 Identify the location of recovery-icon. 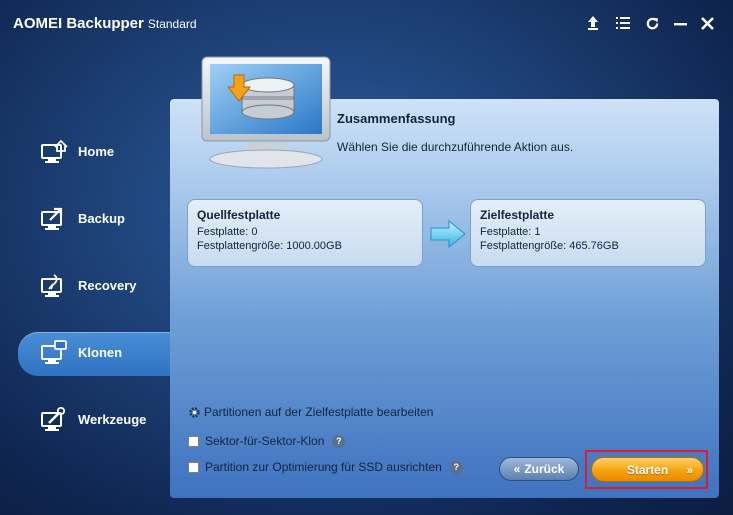
(54, 286).